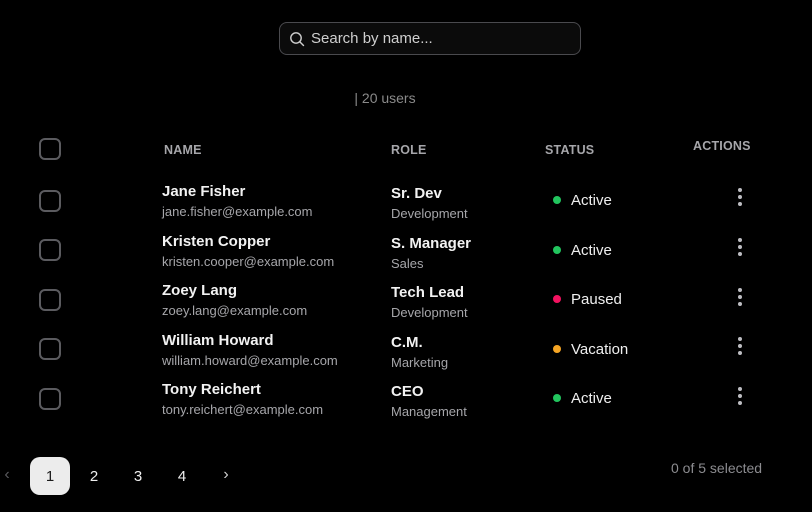 This screenshot has height=512, width=812. Describe the element at coordinates (200, 290) in the screenshot. I see `user-name: Zoey Lang` at that location.